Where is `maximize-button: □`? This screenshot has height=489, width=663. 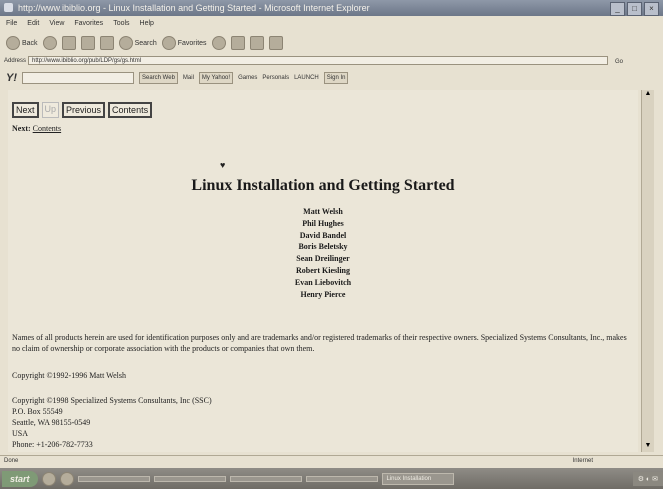
maximize-button: □ is located at coordinates (634, 9).